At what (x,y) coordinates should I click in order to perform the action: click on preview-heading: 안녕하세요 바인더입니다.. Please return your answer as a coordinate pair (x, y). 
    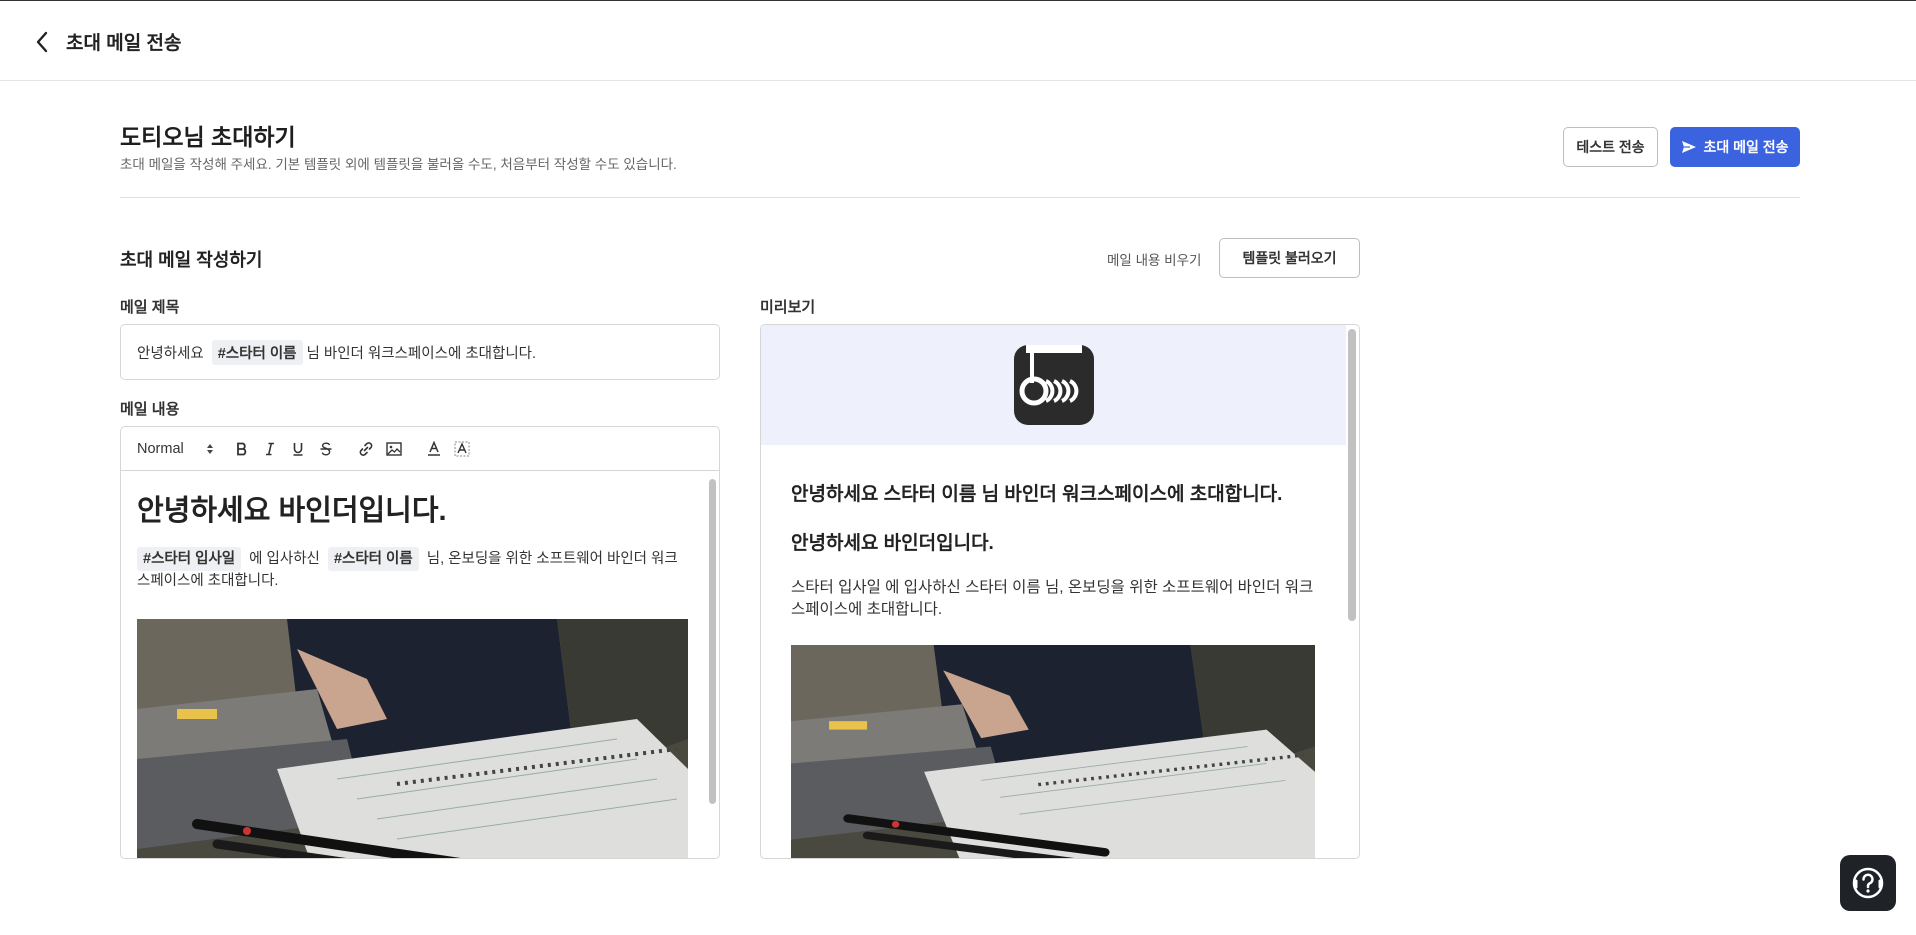
    Looking at the image, I should click on (892, 543).